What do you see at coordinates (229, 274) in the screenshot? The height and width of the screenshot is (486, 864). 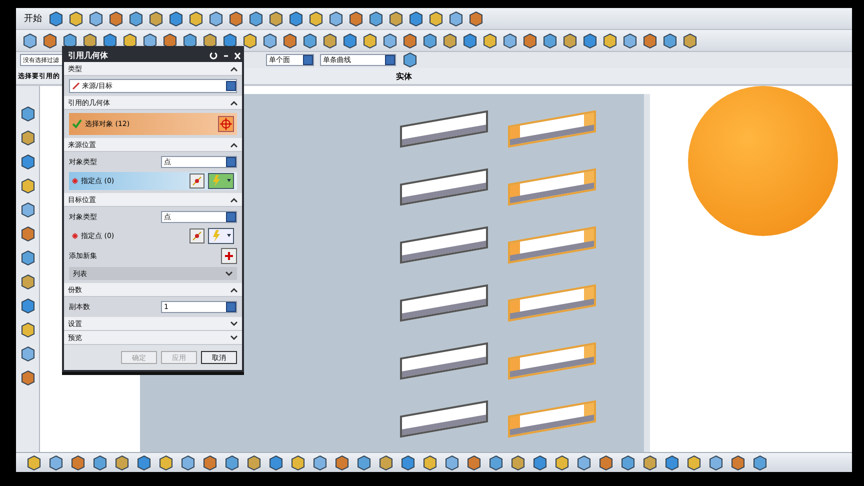 I see `expand-icon` at bounding box center [229, 274].